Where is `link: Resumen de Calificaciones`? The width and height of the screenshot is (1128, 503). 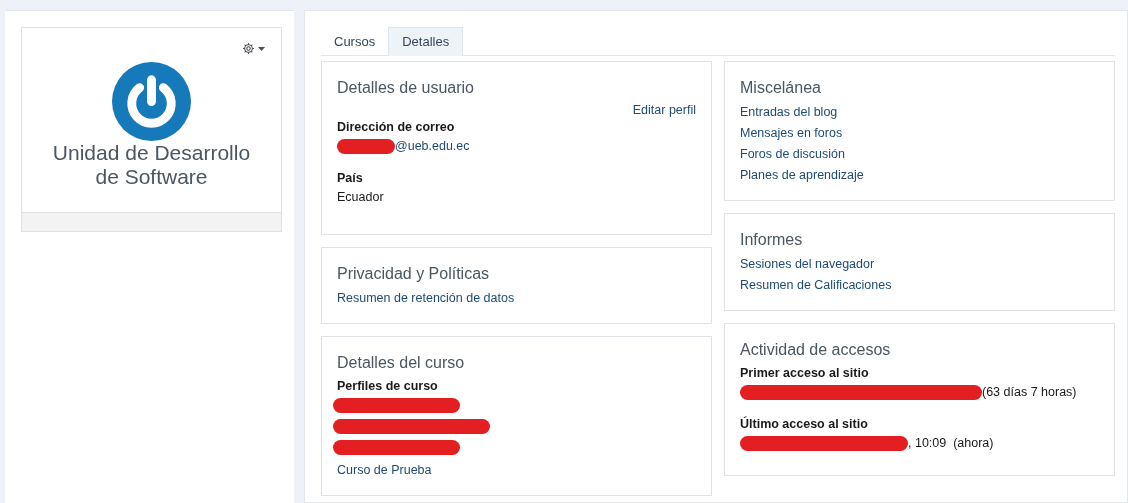
link: Resumen de Calificaciones is located at coordinates (816, 285).